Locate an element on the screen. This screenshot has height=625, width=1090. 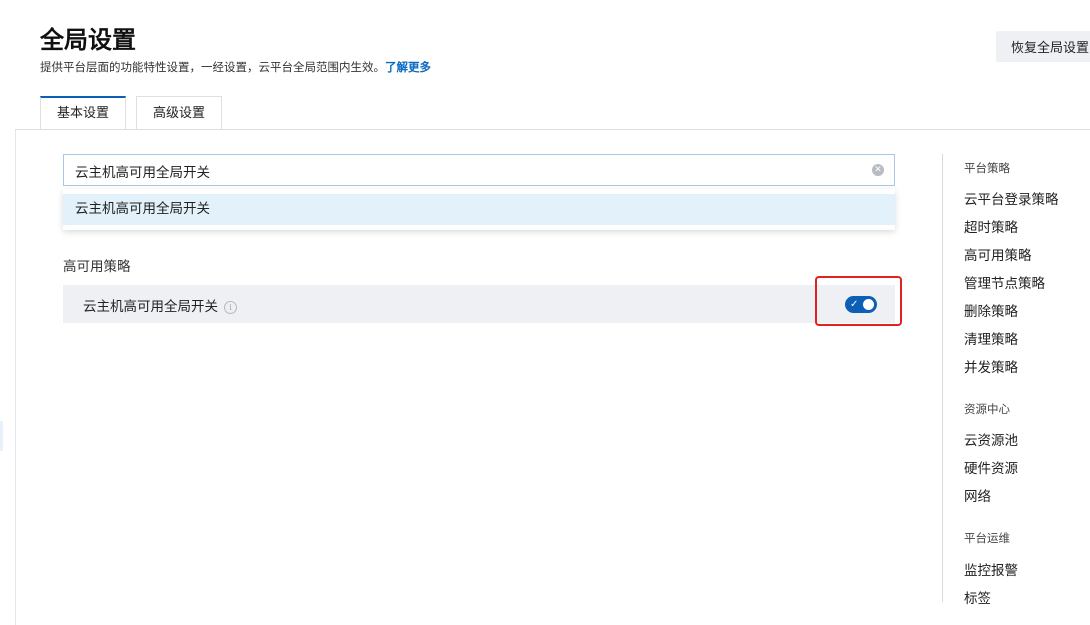
left-scroll-indicator is located at coordinates (1, 436).